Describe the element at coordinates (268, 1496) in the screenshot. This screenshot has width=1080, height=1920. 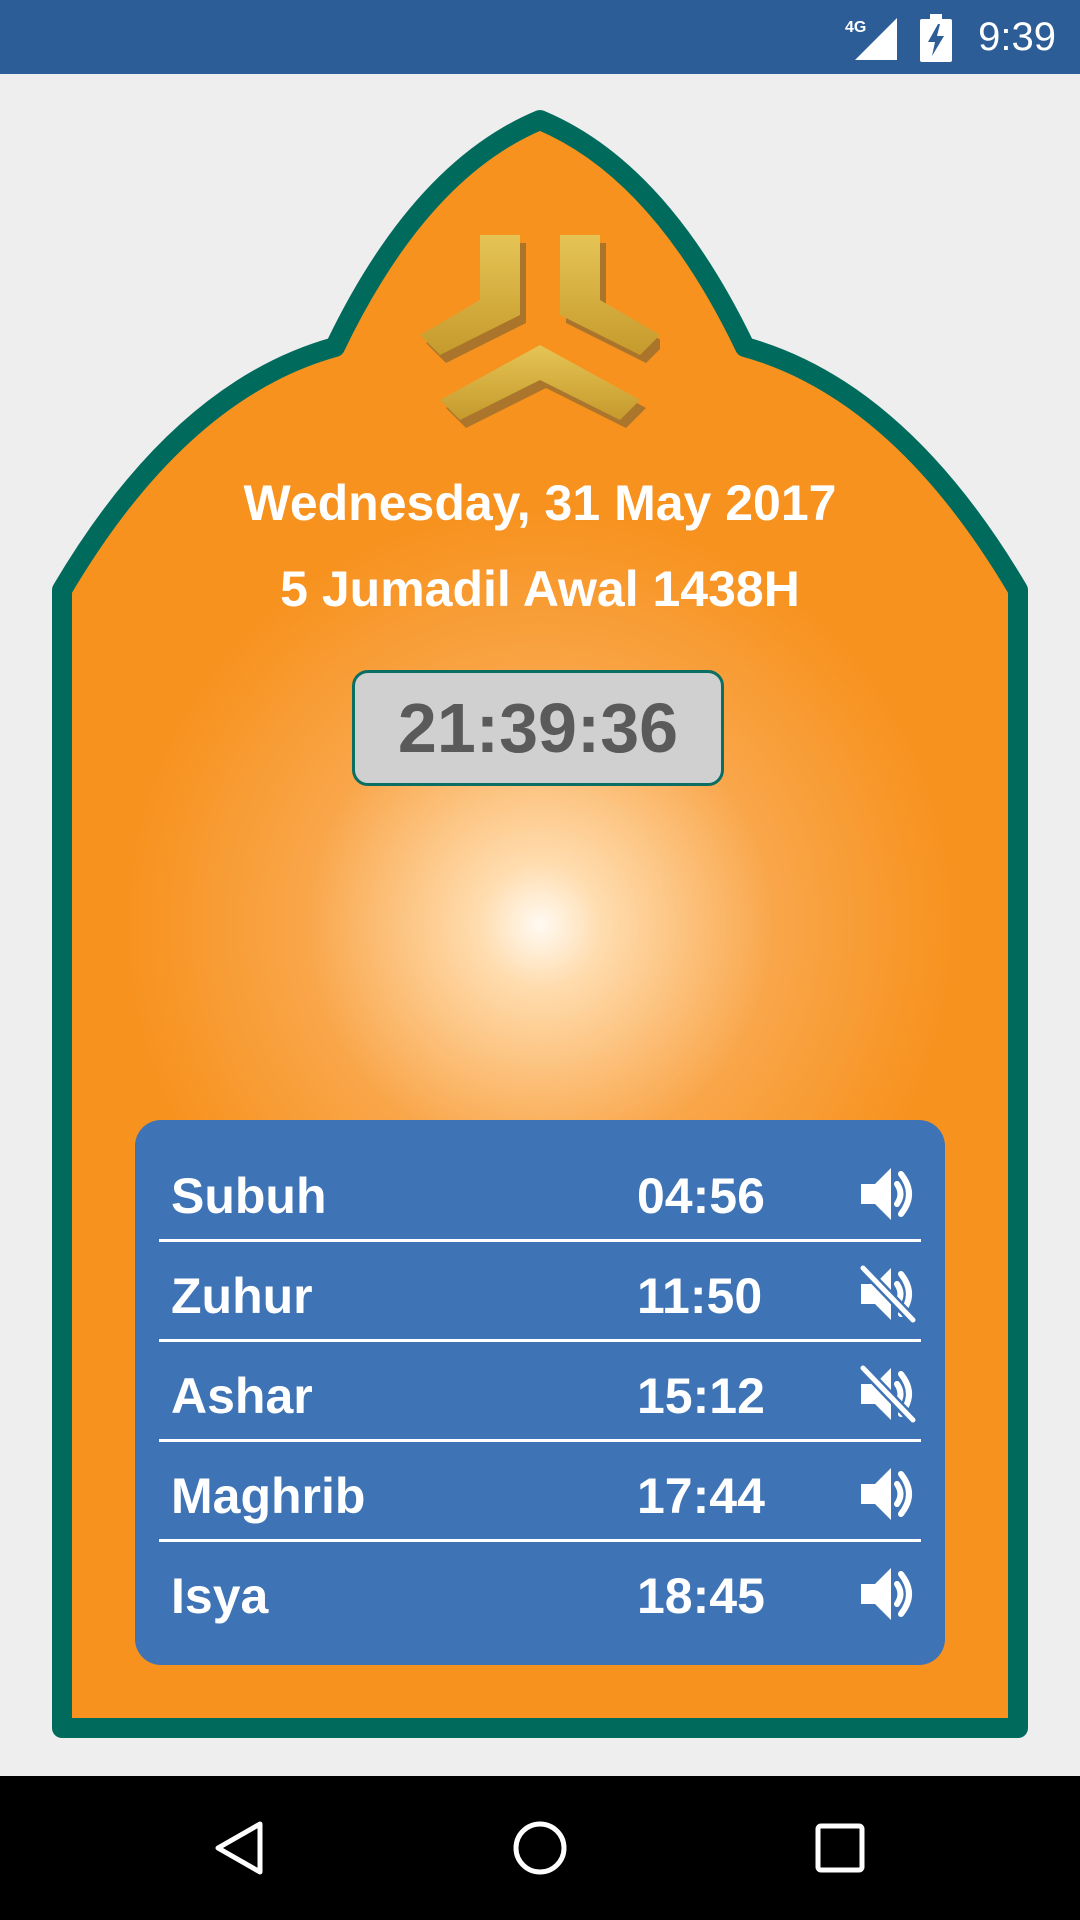
I see `prayer-name: Maghrib` at that location.